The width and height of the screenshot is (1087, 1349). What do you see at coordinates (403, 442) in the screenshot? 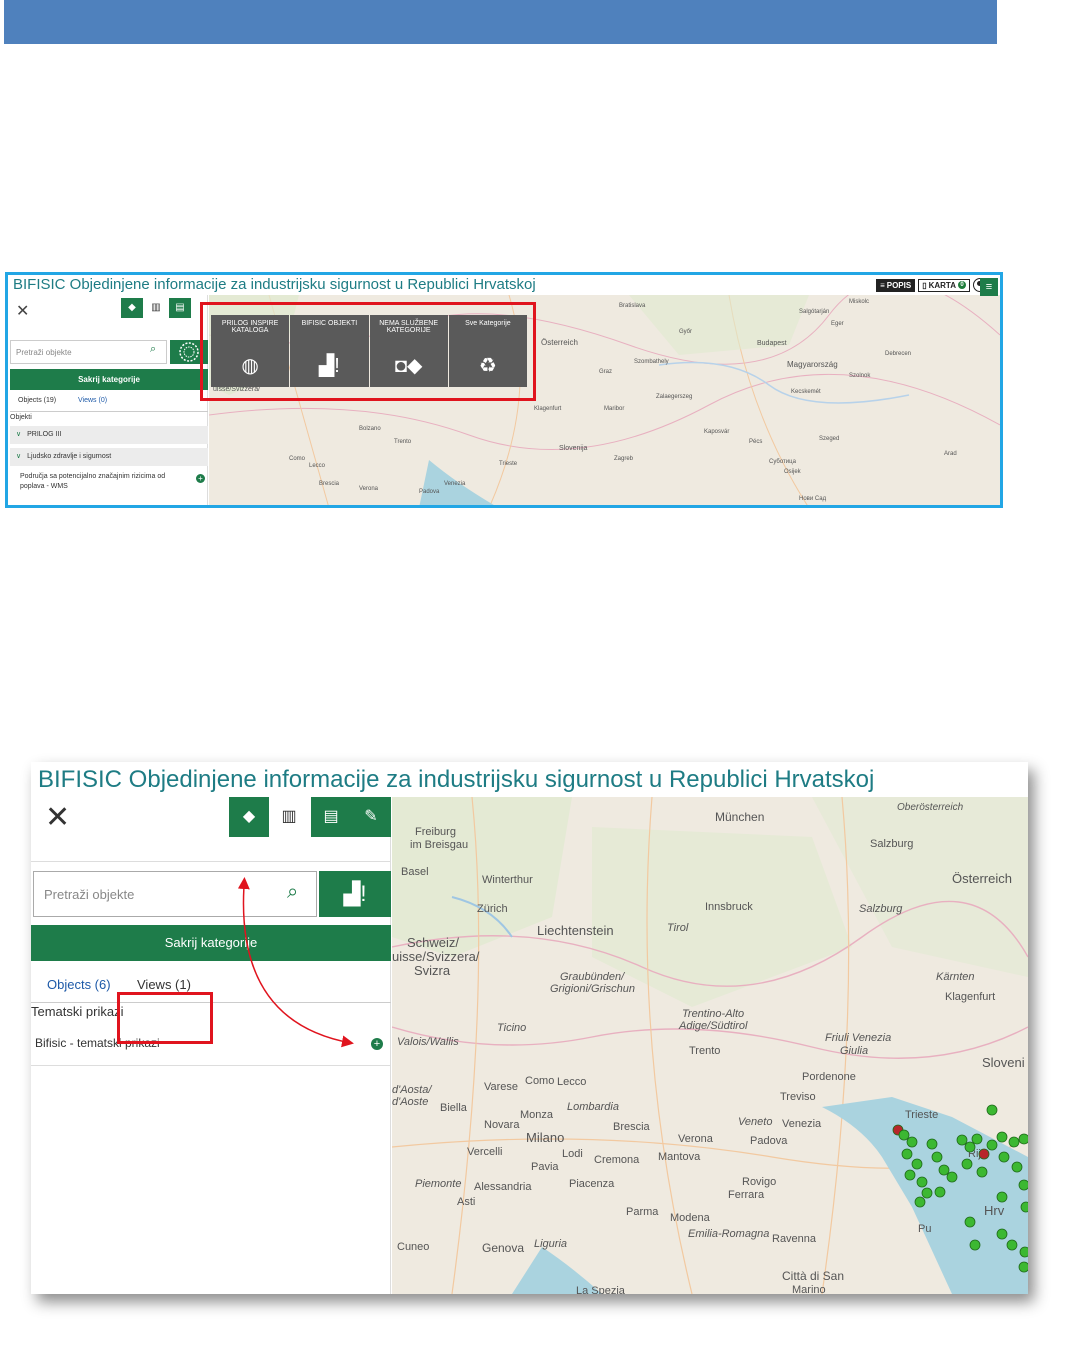
I see `map-label: Trento` at bounding box center [403, 442].